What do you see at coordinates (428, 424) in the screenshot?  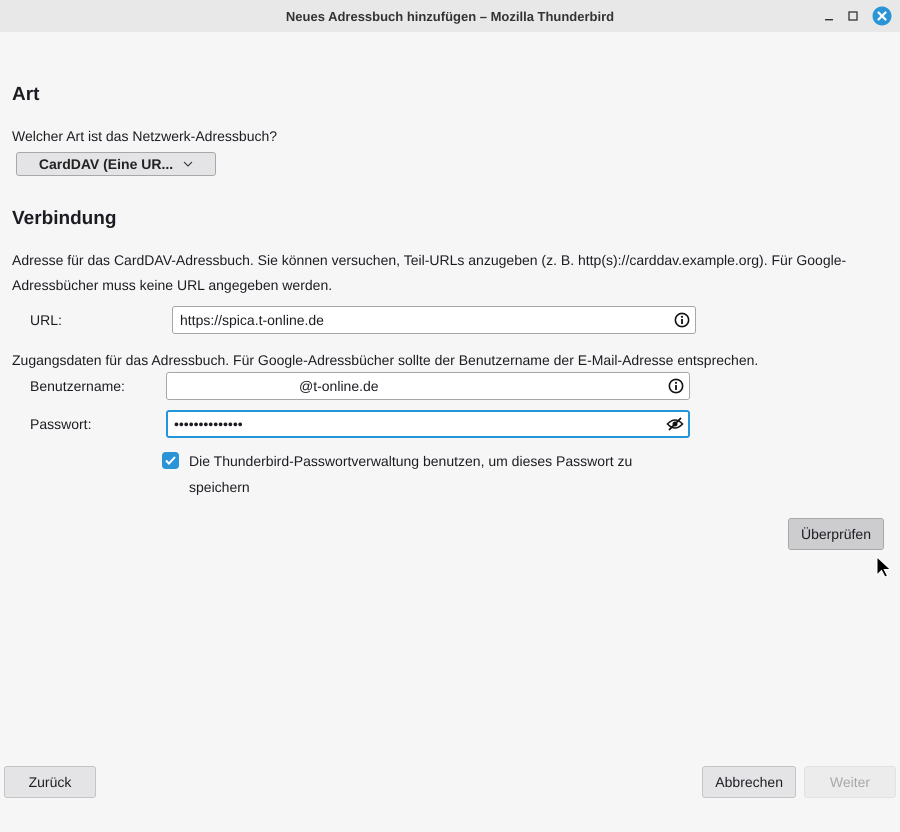 I see `password-field: ••••••••••••••` at bounding box center [428, 424].